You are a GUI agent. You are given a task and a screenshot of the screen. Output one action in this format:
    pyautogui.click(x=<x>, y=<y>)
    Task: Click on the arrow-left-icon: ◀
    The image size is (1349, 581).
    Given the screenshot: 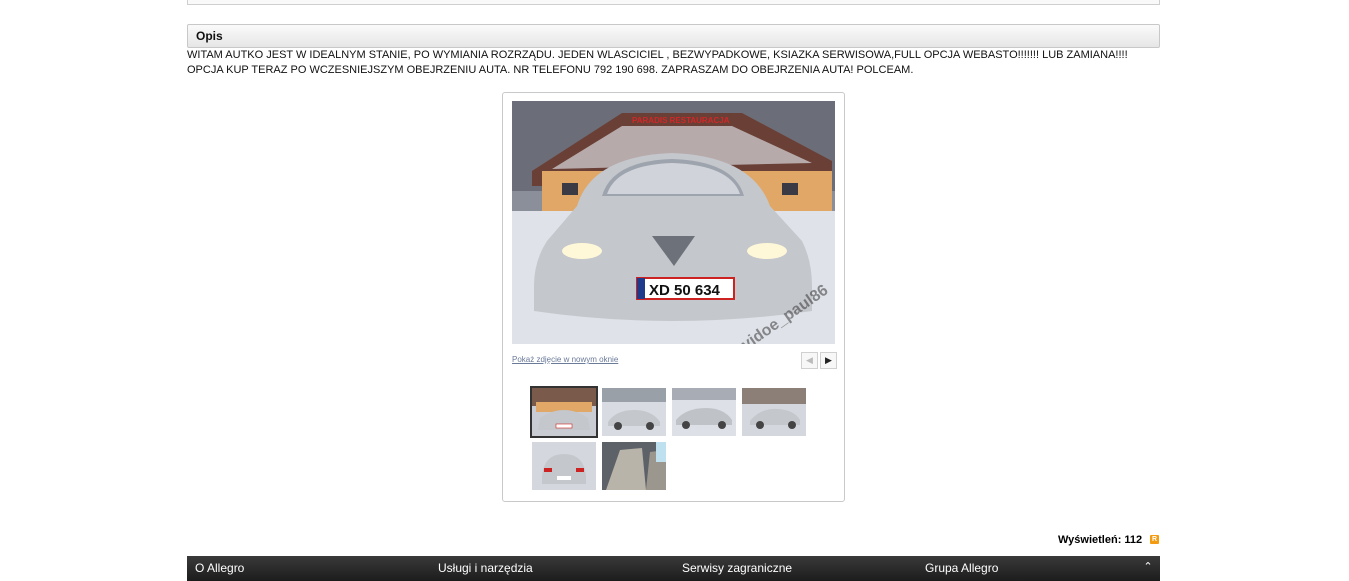 What is the action you would take?
    pyautogui.click(x=809, y=360)
    